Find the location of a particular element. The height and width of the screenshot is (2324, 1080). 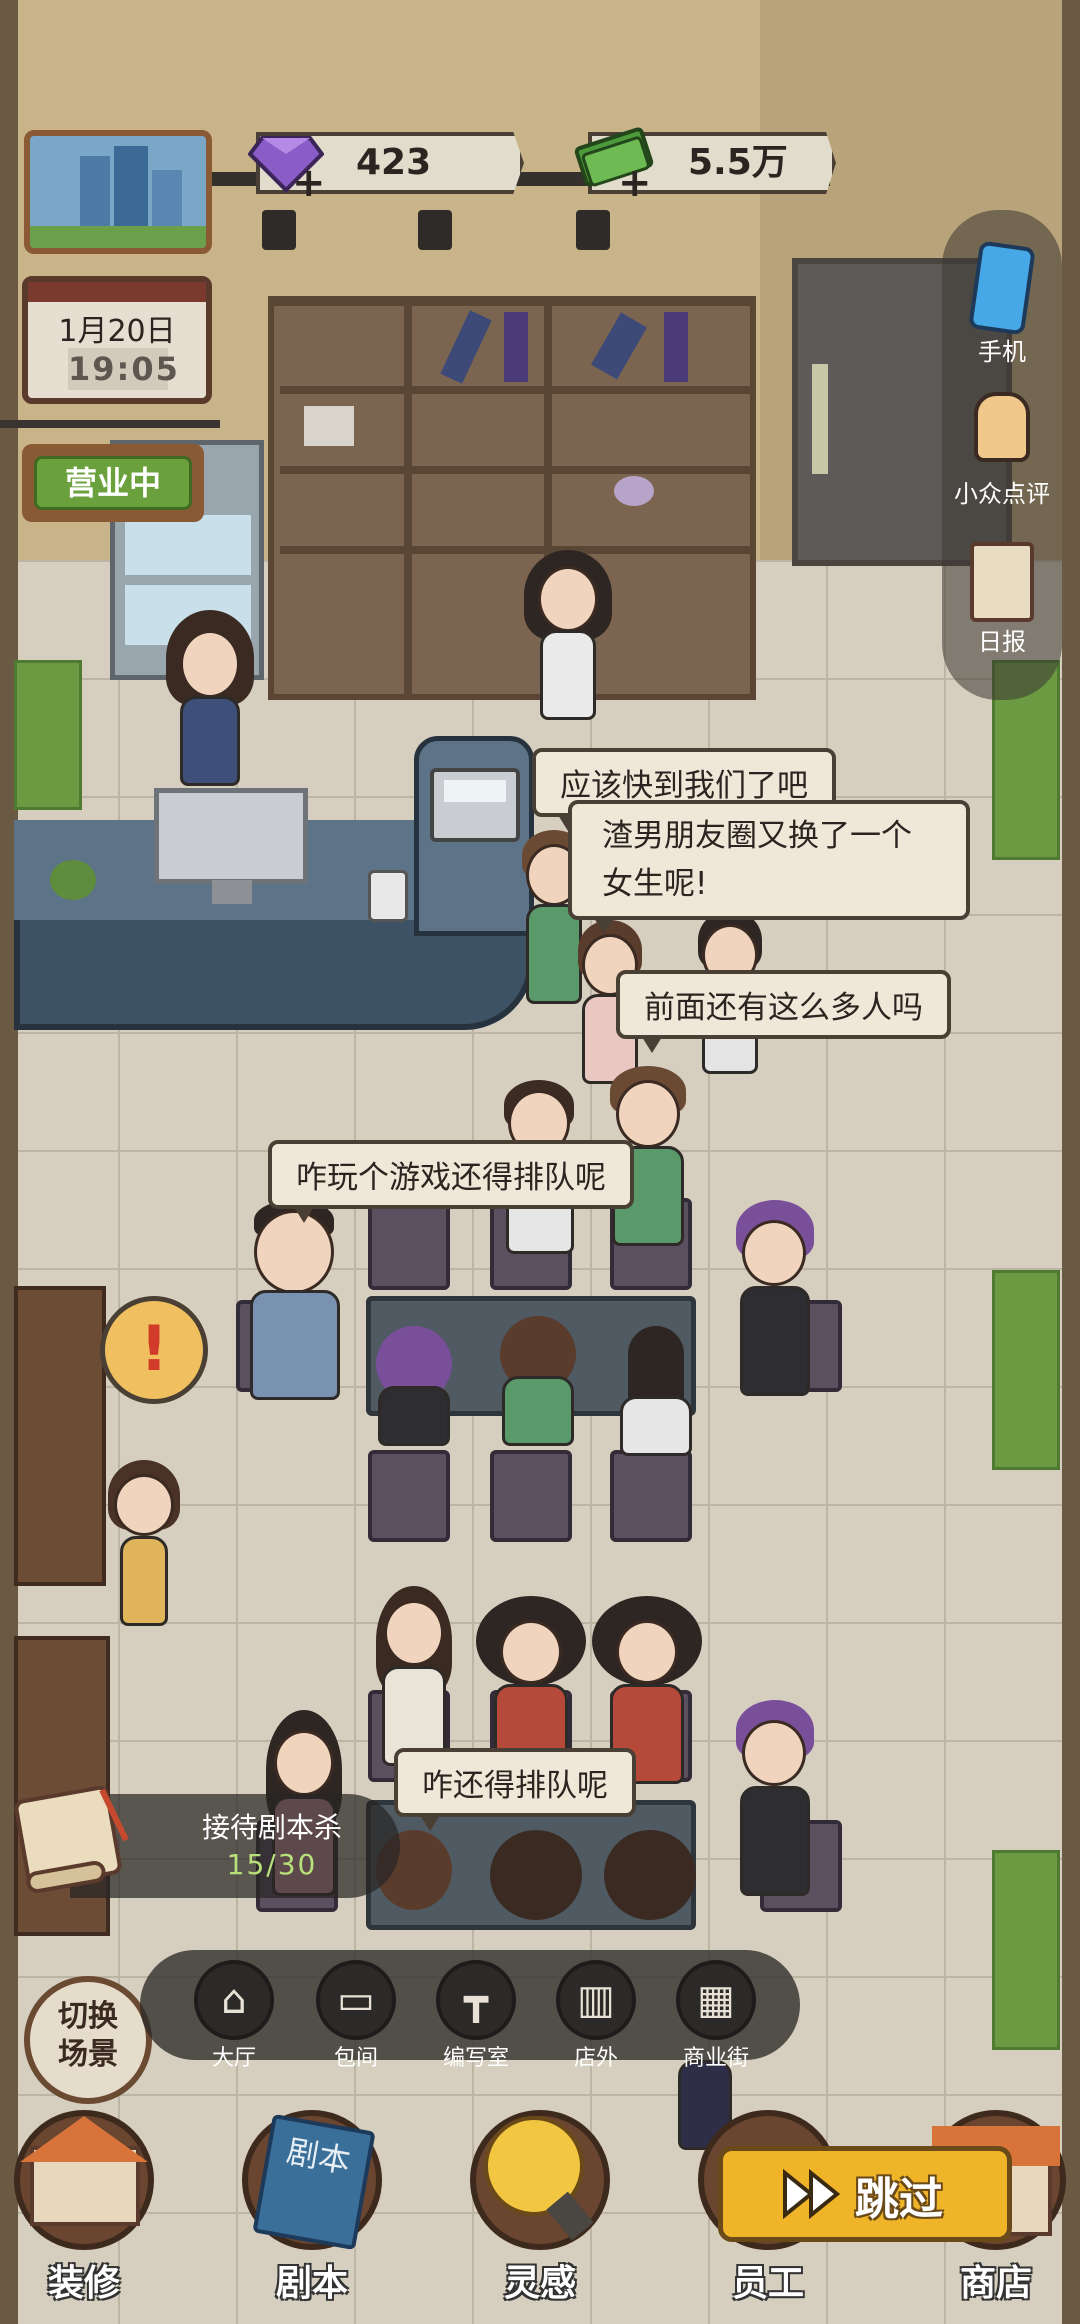

daily-report-button: 日报 is located at coordinates (1002, 599).